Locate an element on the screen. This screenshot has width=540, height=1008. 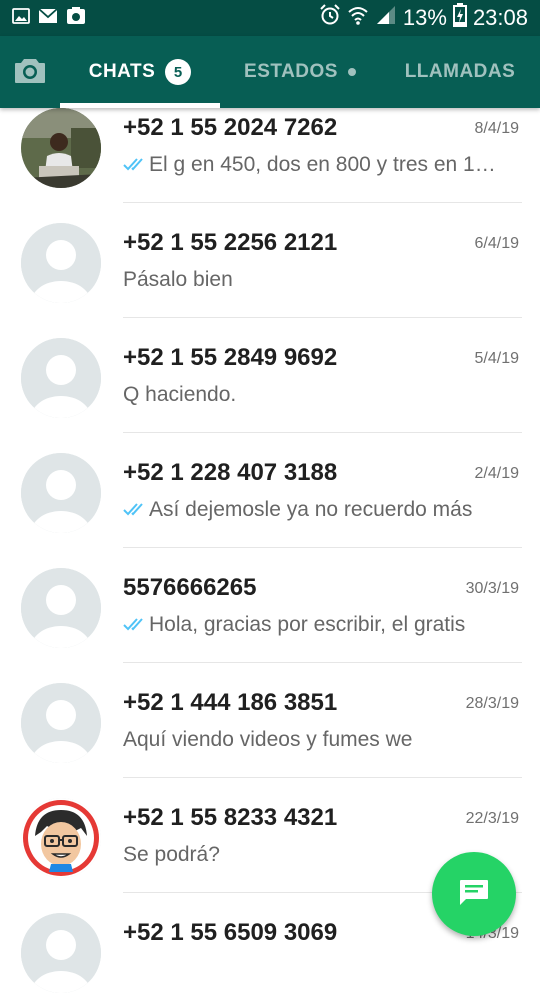
tab-llamadas: LLAMADAS is located at coordinates (460, 72).